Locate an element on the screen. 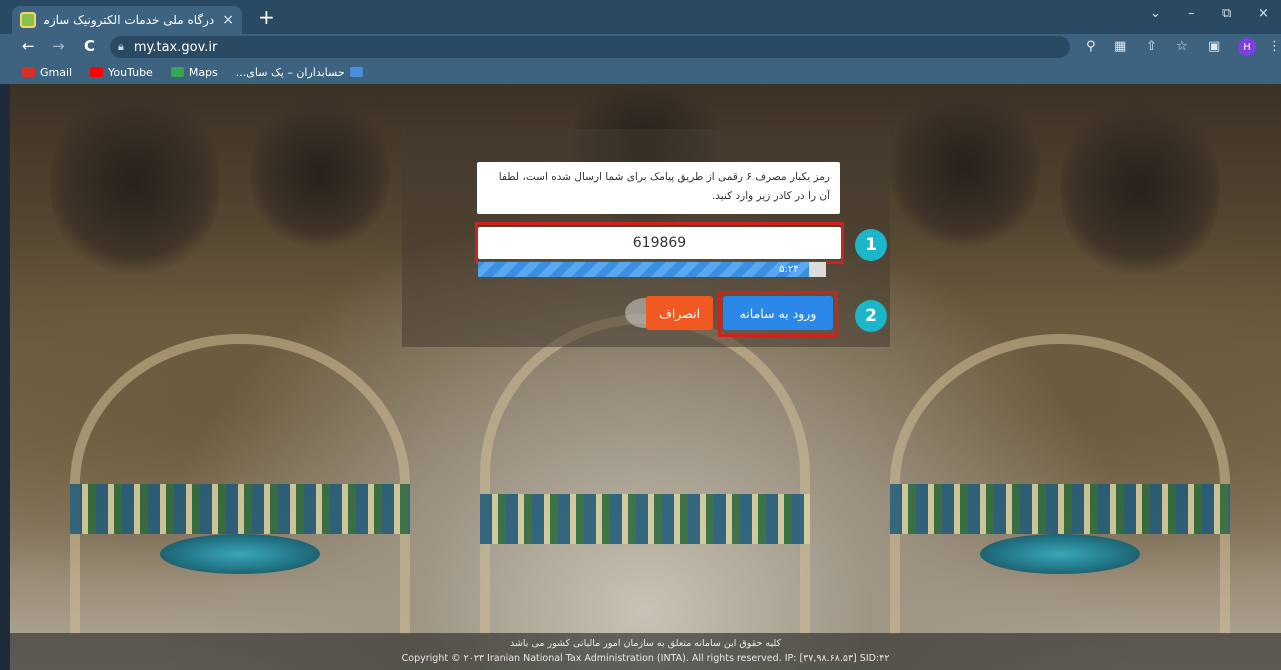  bookmark-maps: Maps is located at coordinates (194, 72).